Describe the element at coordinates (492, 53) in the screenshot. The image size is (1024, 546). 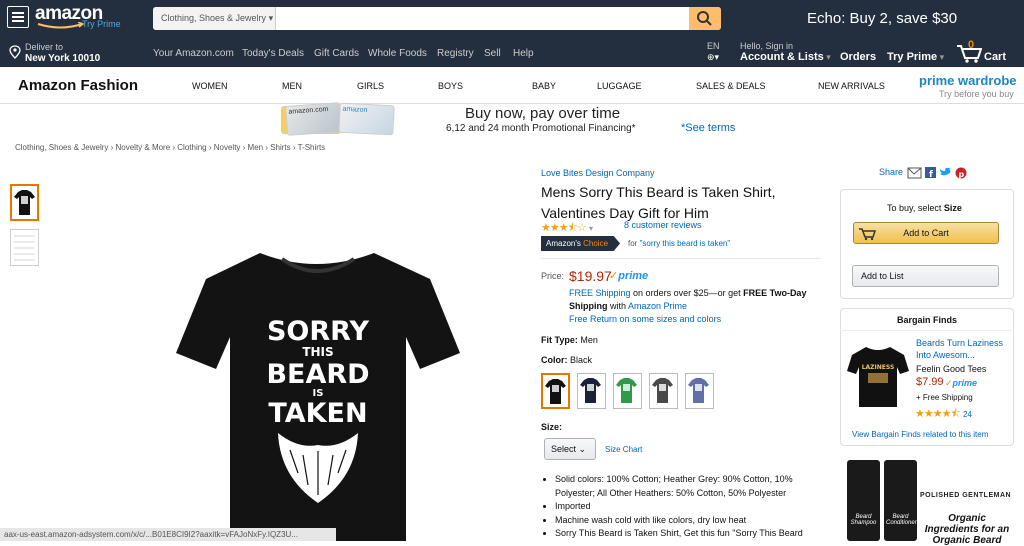
I see `nav-link: Sell` at that location.